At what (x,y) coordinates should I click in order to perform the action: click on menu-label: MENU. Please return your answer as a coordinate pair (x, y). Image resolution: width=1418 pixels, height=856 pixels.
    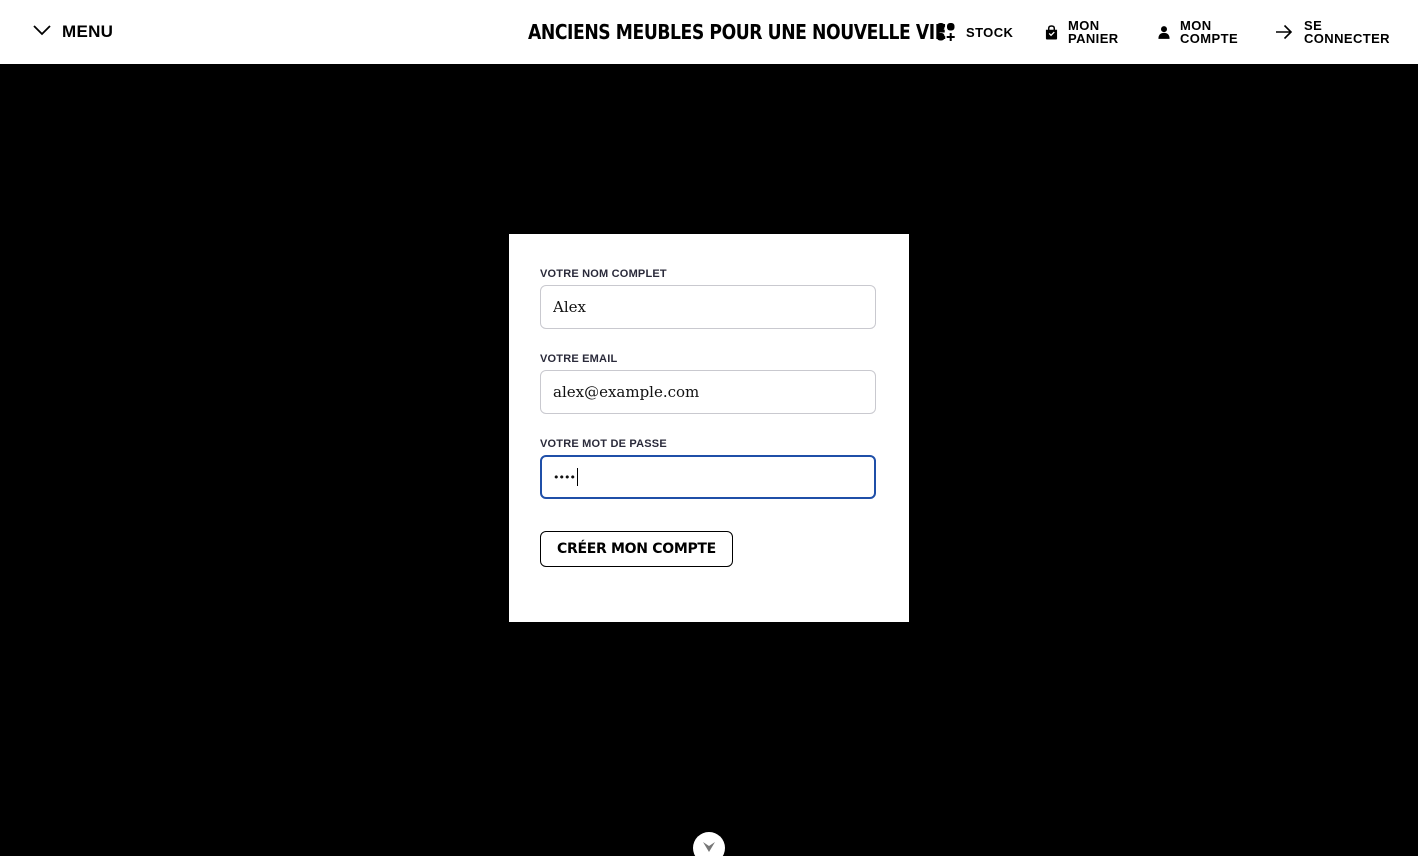
    Looking at the image, I should click on (88, 31).